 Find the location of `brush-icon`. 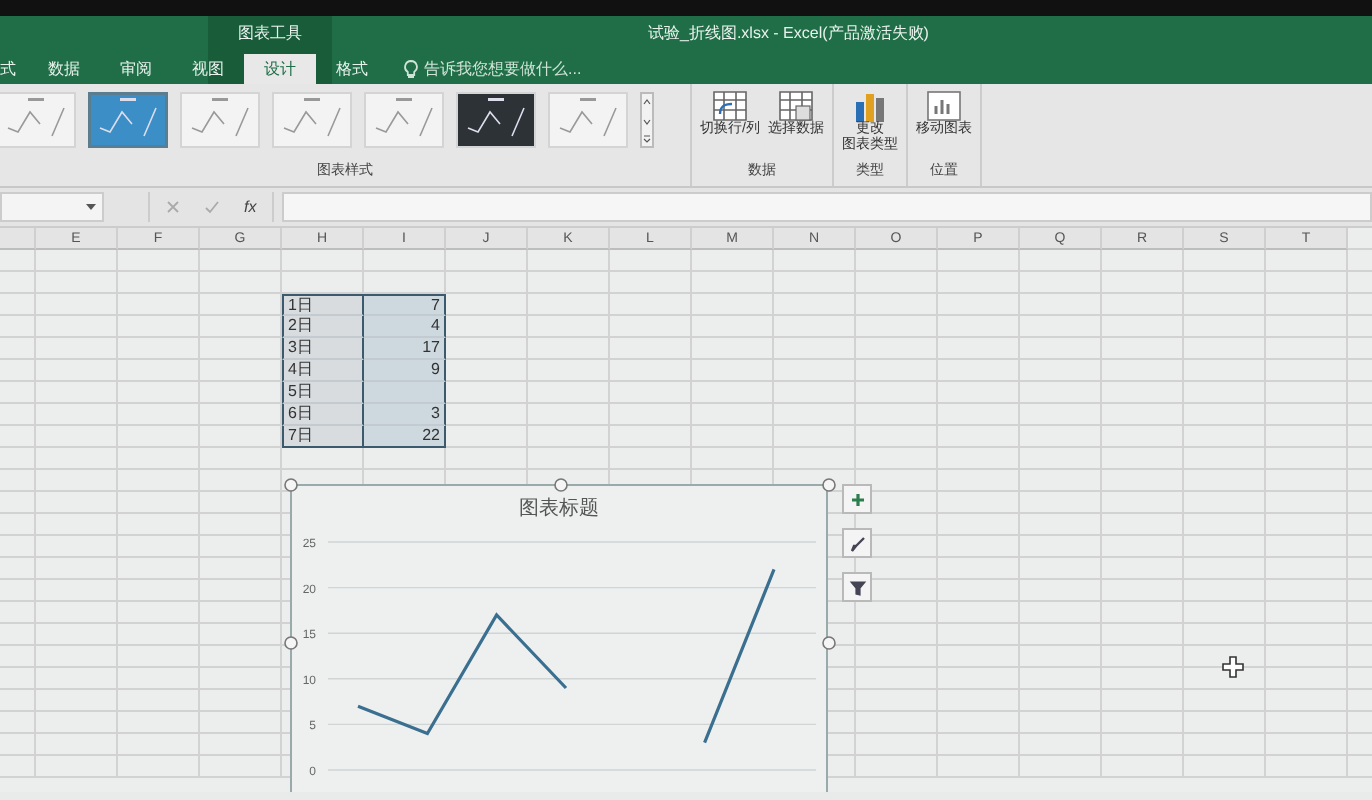

brush-icon is located at coordinates (857, 543).